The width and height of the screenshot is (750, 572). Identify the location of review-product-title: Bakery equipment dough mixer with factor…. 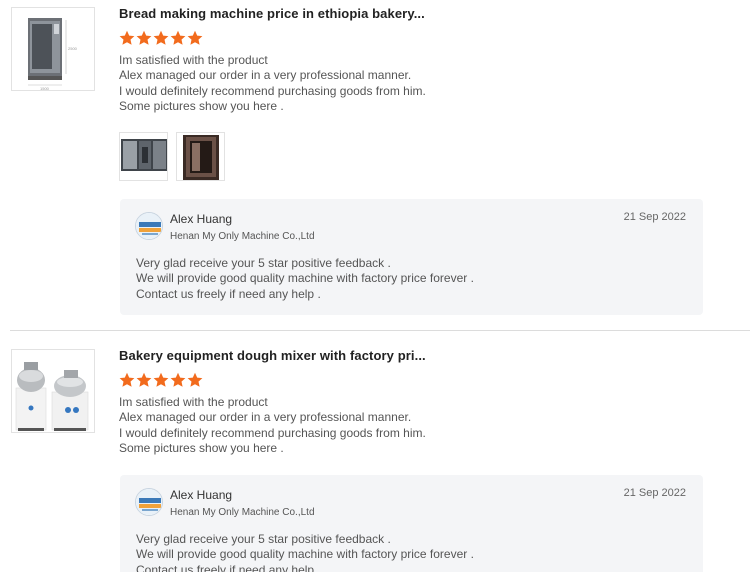
(272, 355).